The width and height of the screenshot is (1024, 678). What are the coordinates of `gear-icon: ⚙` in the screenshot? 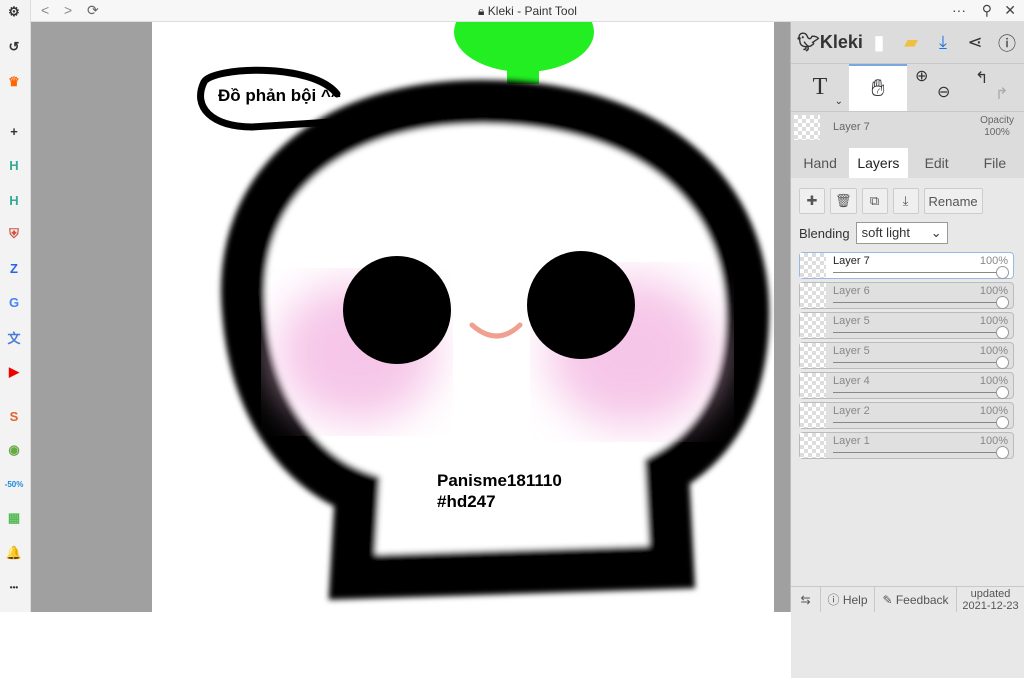 It's located at (14, 12).